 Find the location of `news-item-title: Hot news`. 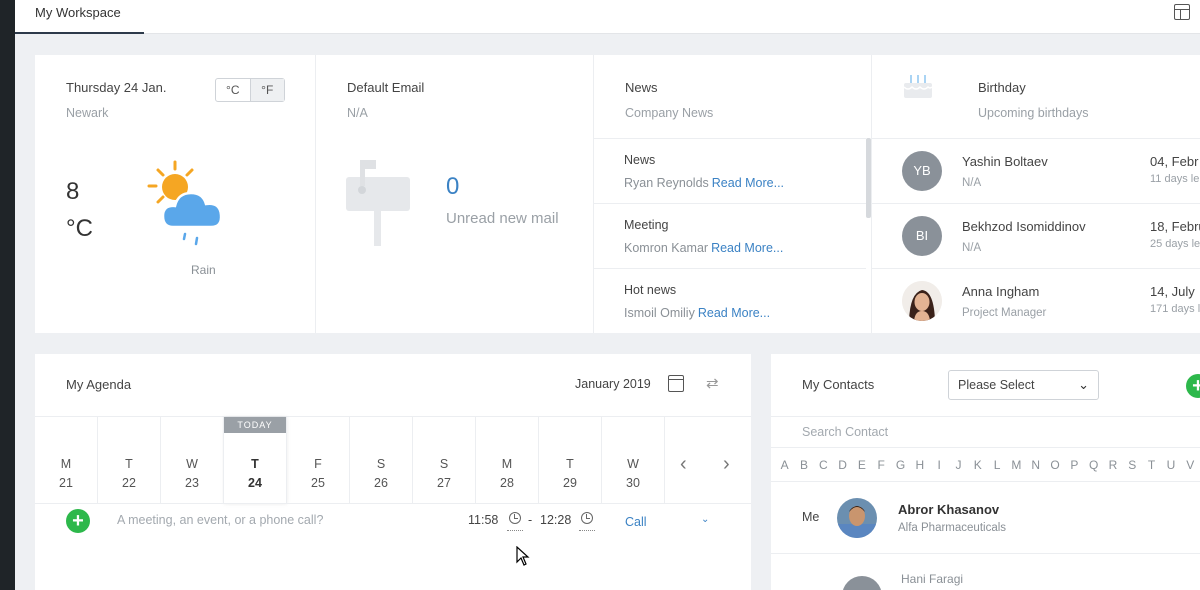

news-item-title: Hot news is located at coordinates (650, 290).